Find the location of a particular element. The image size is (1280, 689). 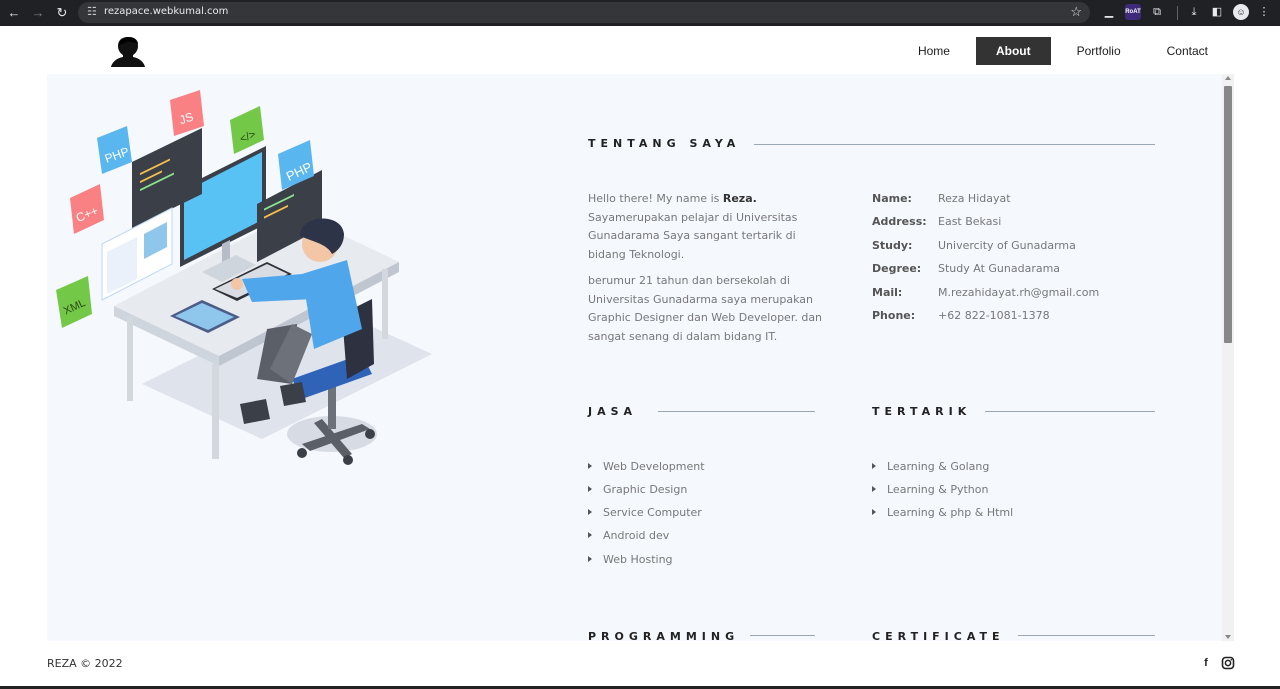

bookmark-star-icon: ☆ is located at coordinates (1076, 12).